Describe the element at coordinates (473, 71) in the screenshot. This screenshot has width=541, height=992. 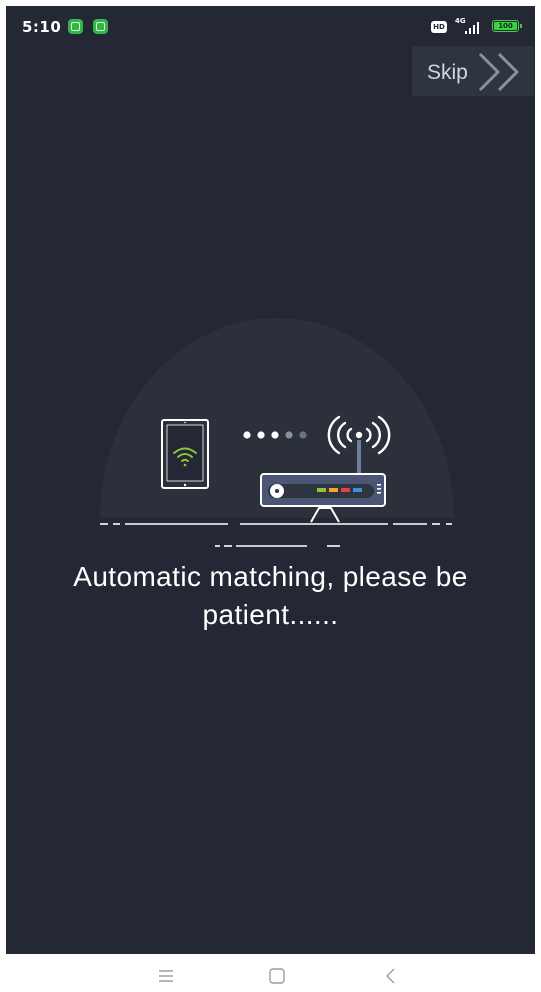
I see `skip-button: Skip` at that location.